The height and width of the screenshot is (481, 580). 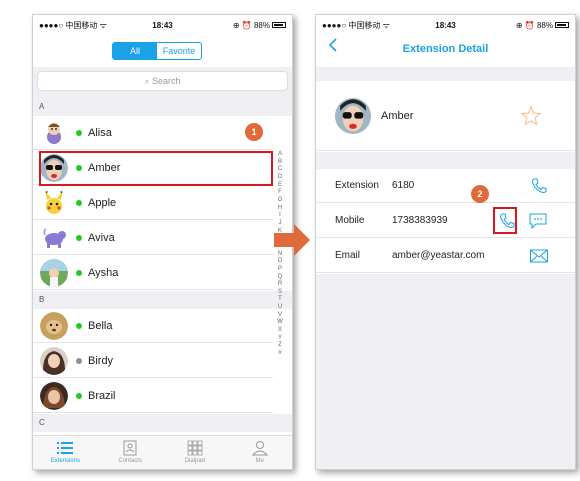 What do you see at coordinates (348, 255) in the screenshot?
I see `detail-label: Email` at bounding box center [348, 255].